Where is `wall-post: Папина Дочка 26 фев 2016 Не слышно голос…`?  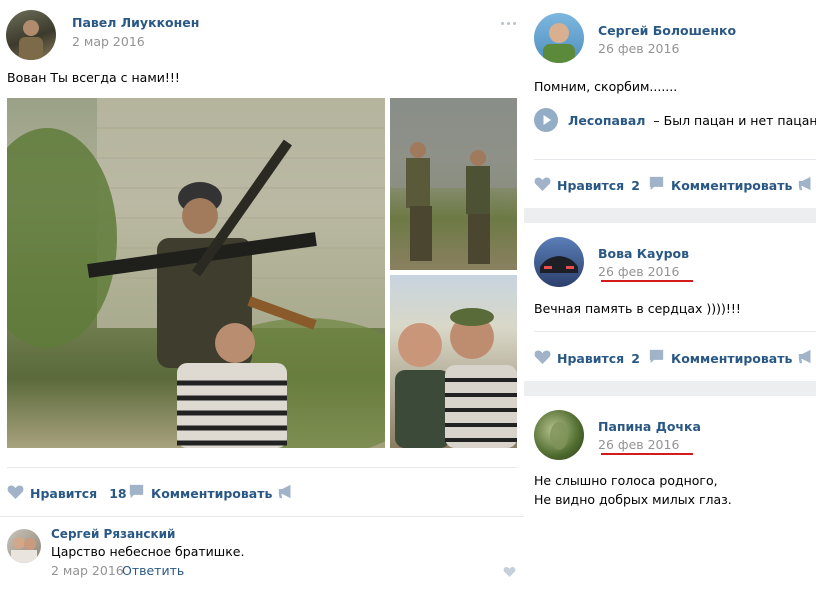
wall-post: Папина Дочка 26 фев 2016 Не слышно голос… is located at coordinates (670, 492).